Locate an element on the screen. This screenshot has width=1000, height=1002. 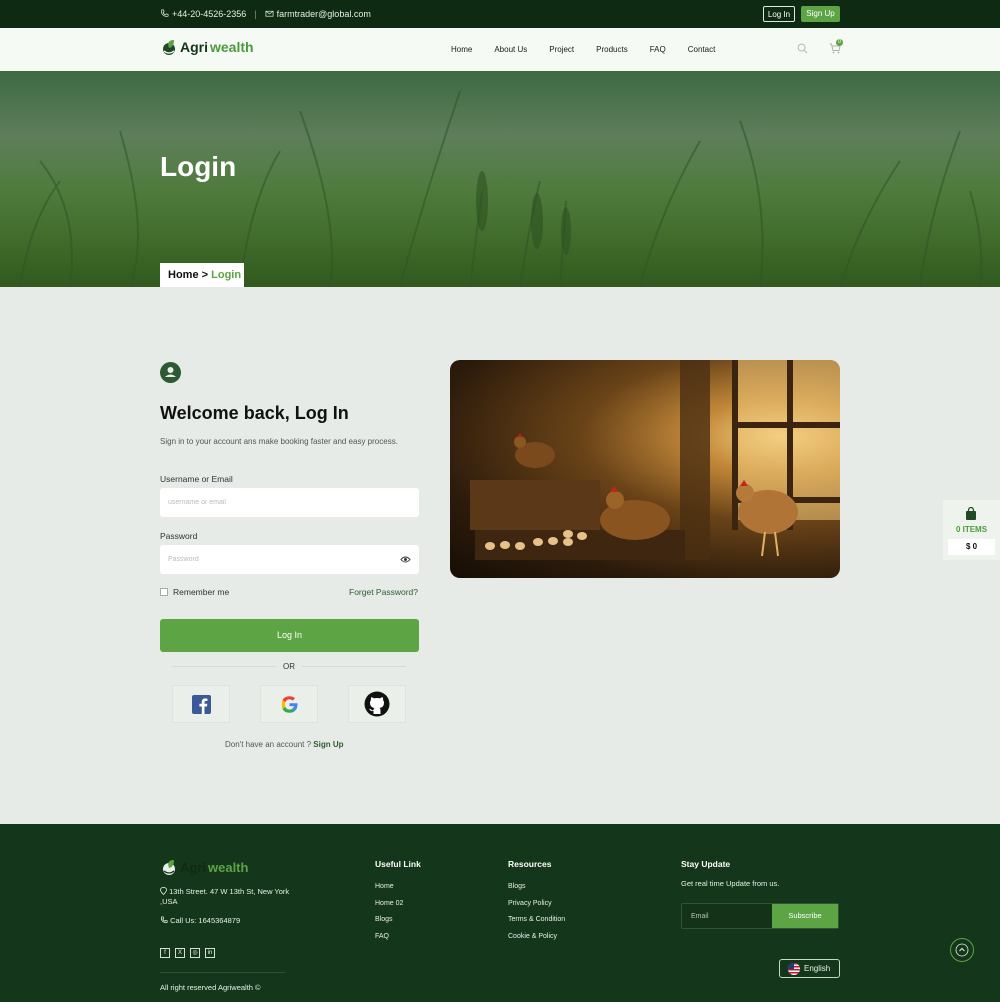
facebook-icon: f is located at coordinates (165, 953).